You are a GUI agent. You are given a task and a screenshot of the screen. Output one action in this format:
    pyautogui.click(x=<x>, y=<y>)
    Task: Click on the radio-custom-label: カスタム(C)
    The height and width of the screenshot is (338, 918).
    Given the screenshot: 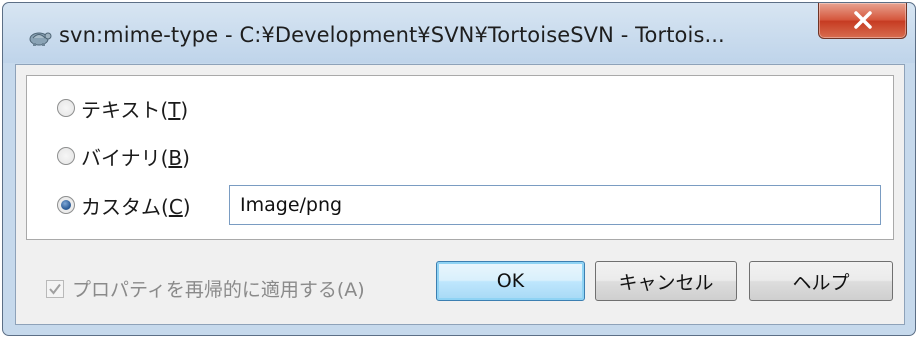 What is the action you would take?
    pyautogui.click(x=136, y=206)
    